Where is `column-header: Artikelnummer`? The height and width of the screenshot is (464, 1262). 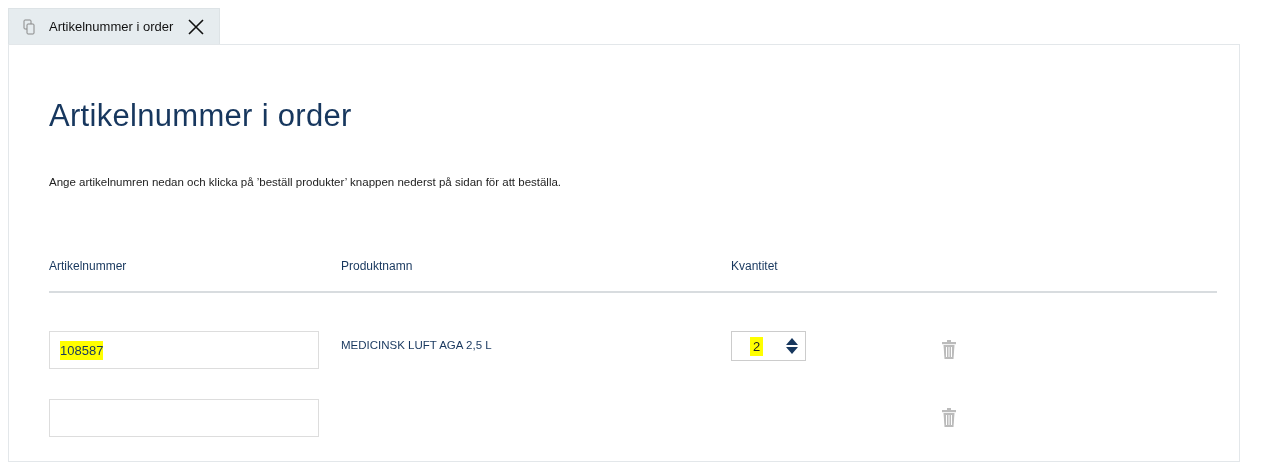 column-header: Artikelnummer is located at coordinates (88, 266).